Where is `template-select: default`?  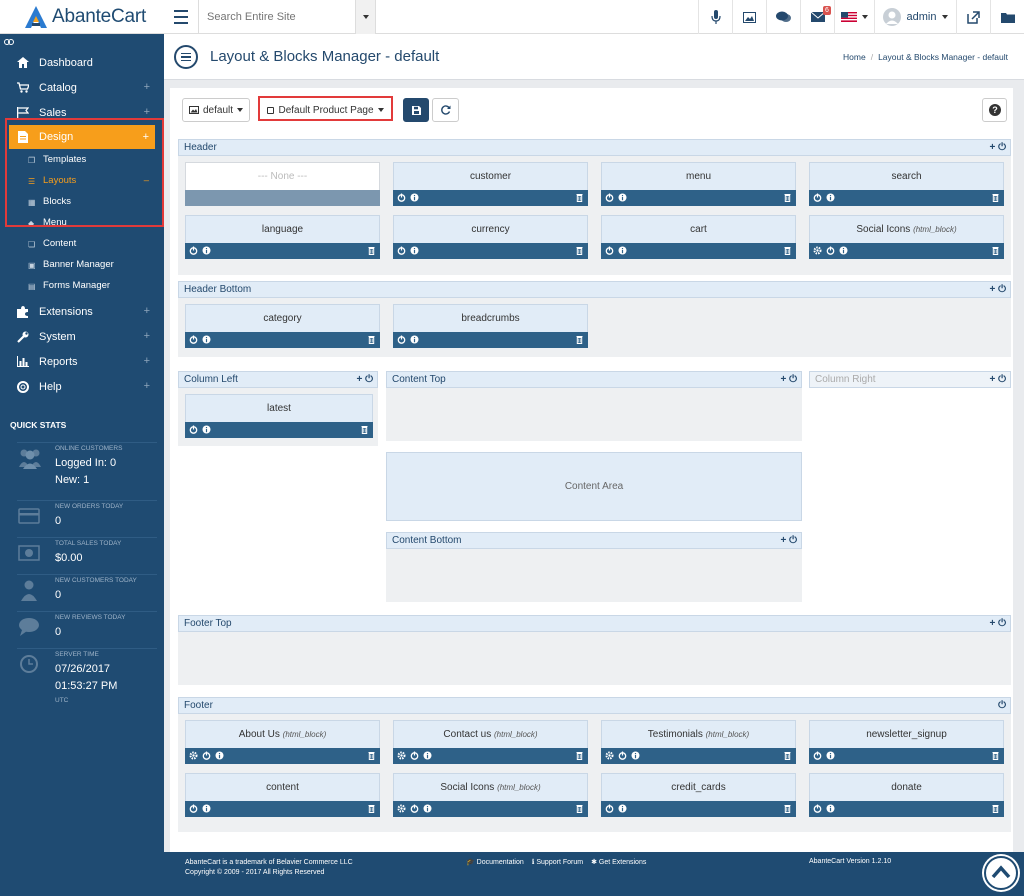 template-select: default is located at coordinates (216, 110).